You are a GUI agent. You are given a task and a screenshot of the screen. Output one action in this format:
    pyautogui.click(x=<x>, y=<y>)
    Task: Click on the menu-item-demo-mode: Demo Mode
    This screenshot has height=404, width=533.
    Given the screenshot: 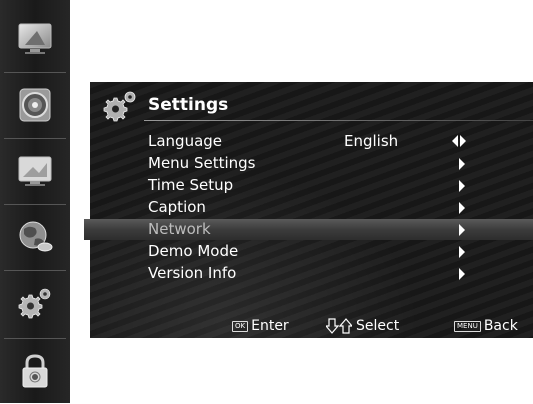 What is the action you would take?
    pyautogui.click(x=311, y=251)
    